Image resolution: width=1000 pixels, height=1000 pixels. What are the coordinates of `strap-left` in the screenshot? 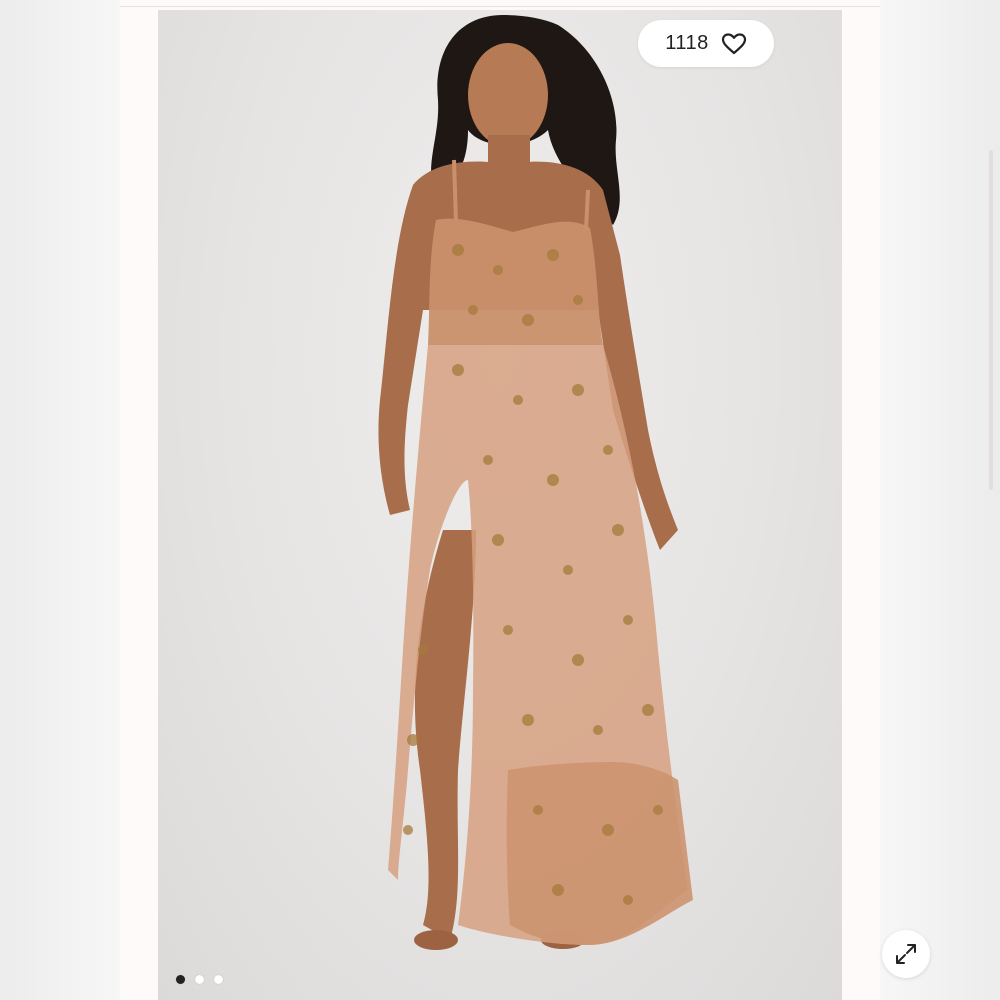 It's located at (455, 191).